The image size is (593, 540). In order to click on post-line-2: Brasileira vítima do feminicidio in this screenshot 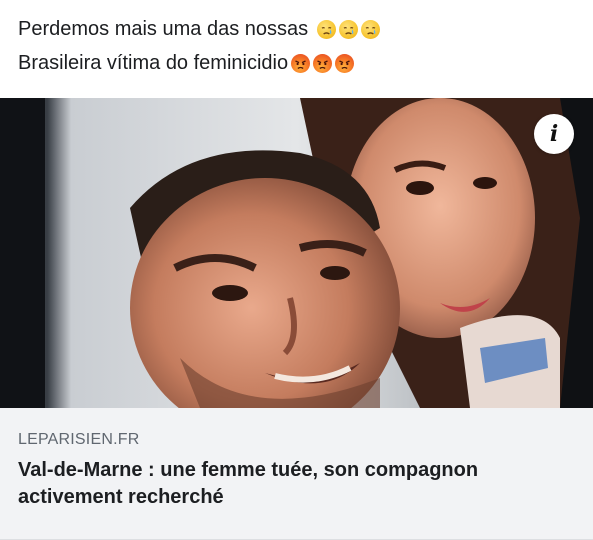, I will do `click(298, 63)`.